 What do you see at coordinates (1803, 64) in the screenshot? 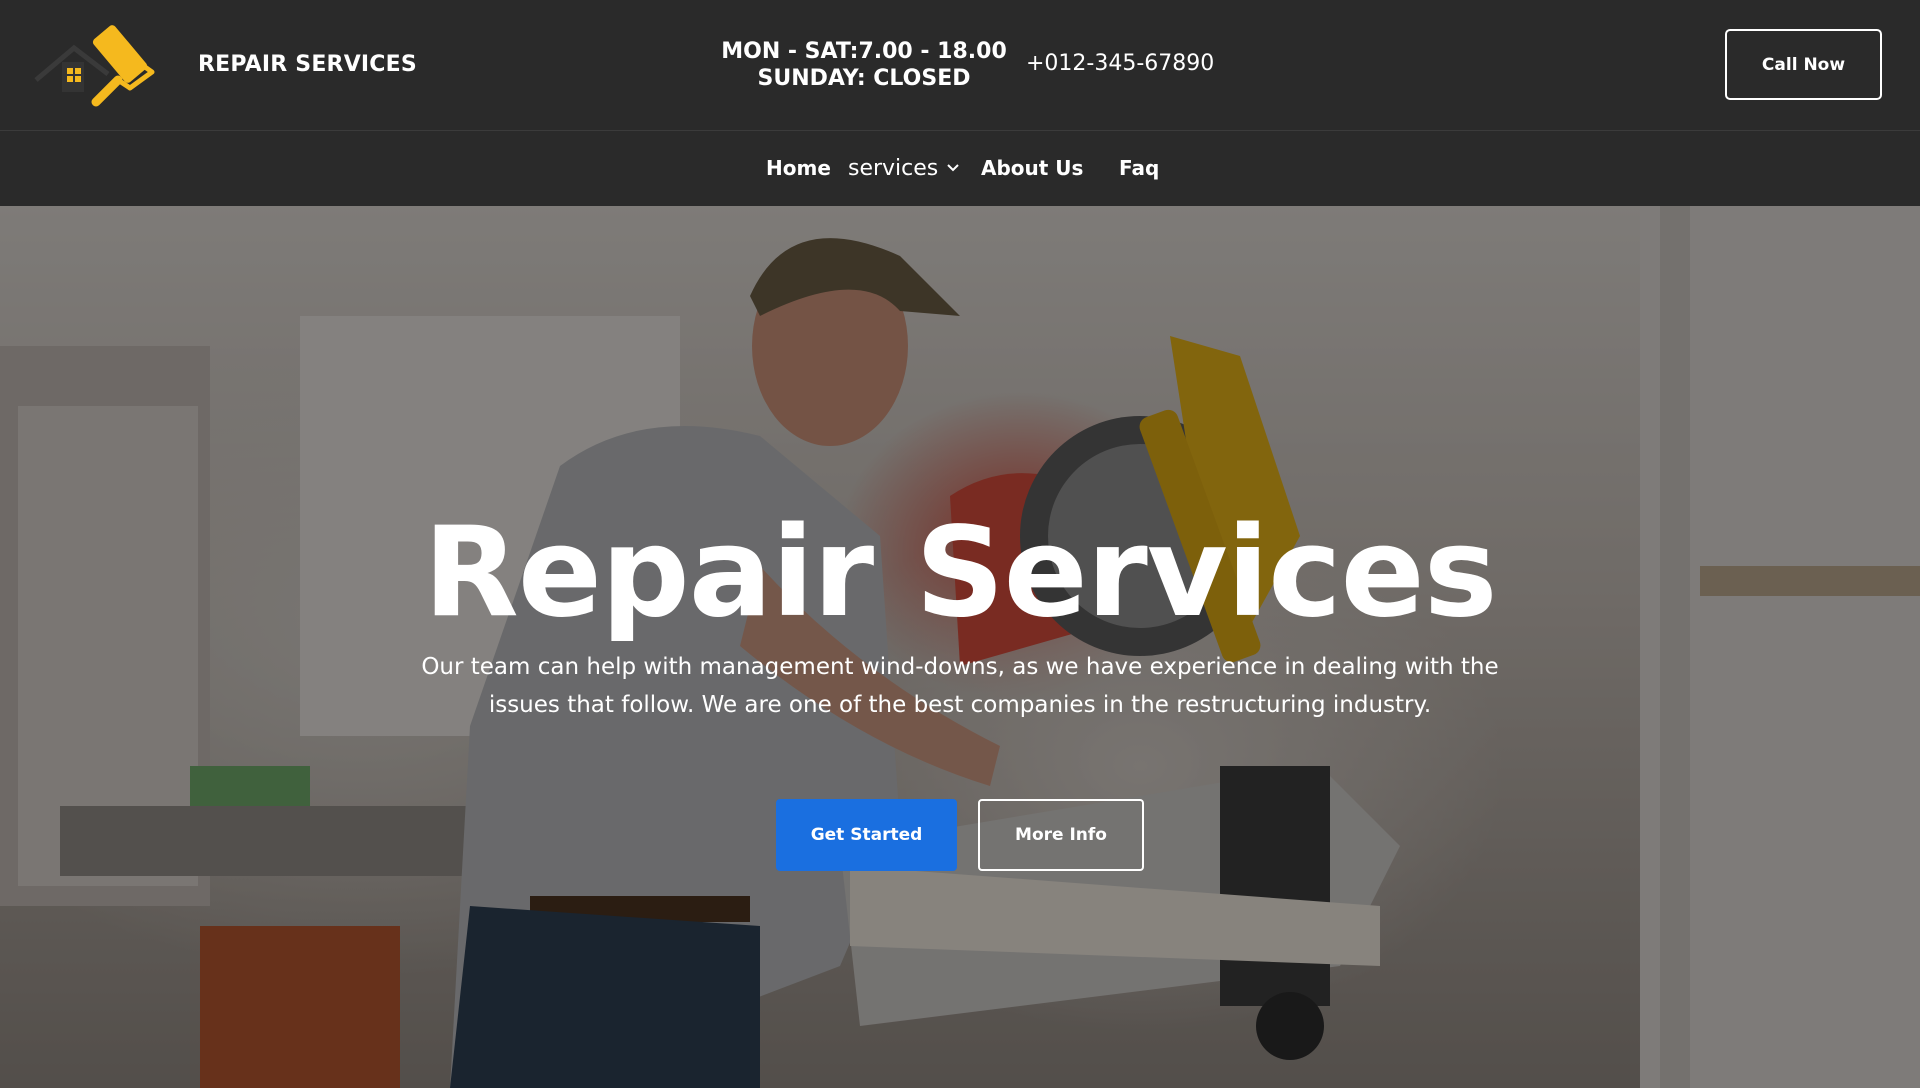
I see `call-now-button: Call Now` at bounding box center [1803, 64].